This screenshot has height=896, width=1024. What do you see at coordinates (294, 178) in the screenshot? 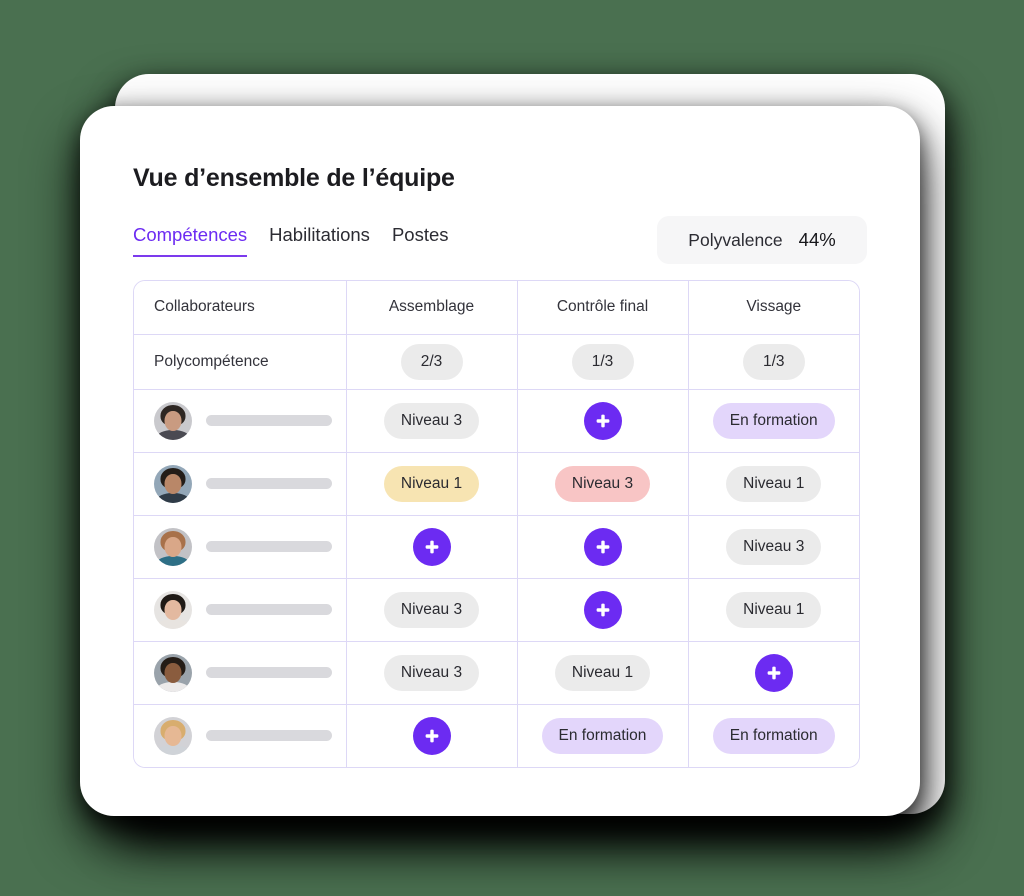
I see `page-title: Vue d’ensemble de l’équipe` at bounding box center [294, 178].